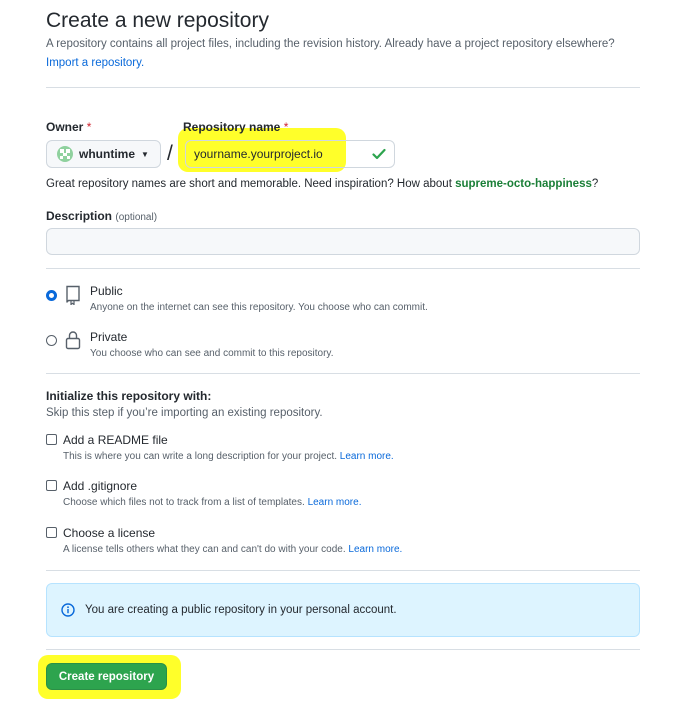 This screenshot has width=677, height=717. Describe the element at coordinates (129, 396) in the screenshot. I see `initialize-title: Initialize this repository with:` at that location.